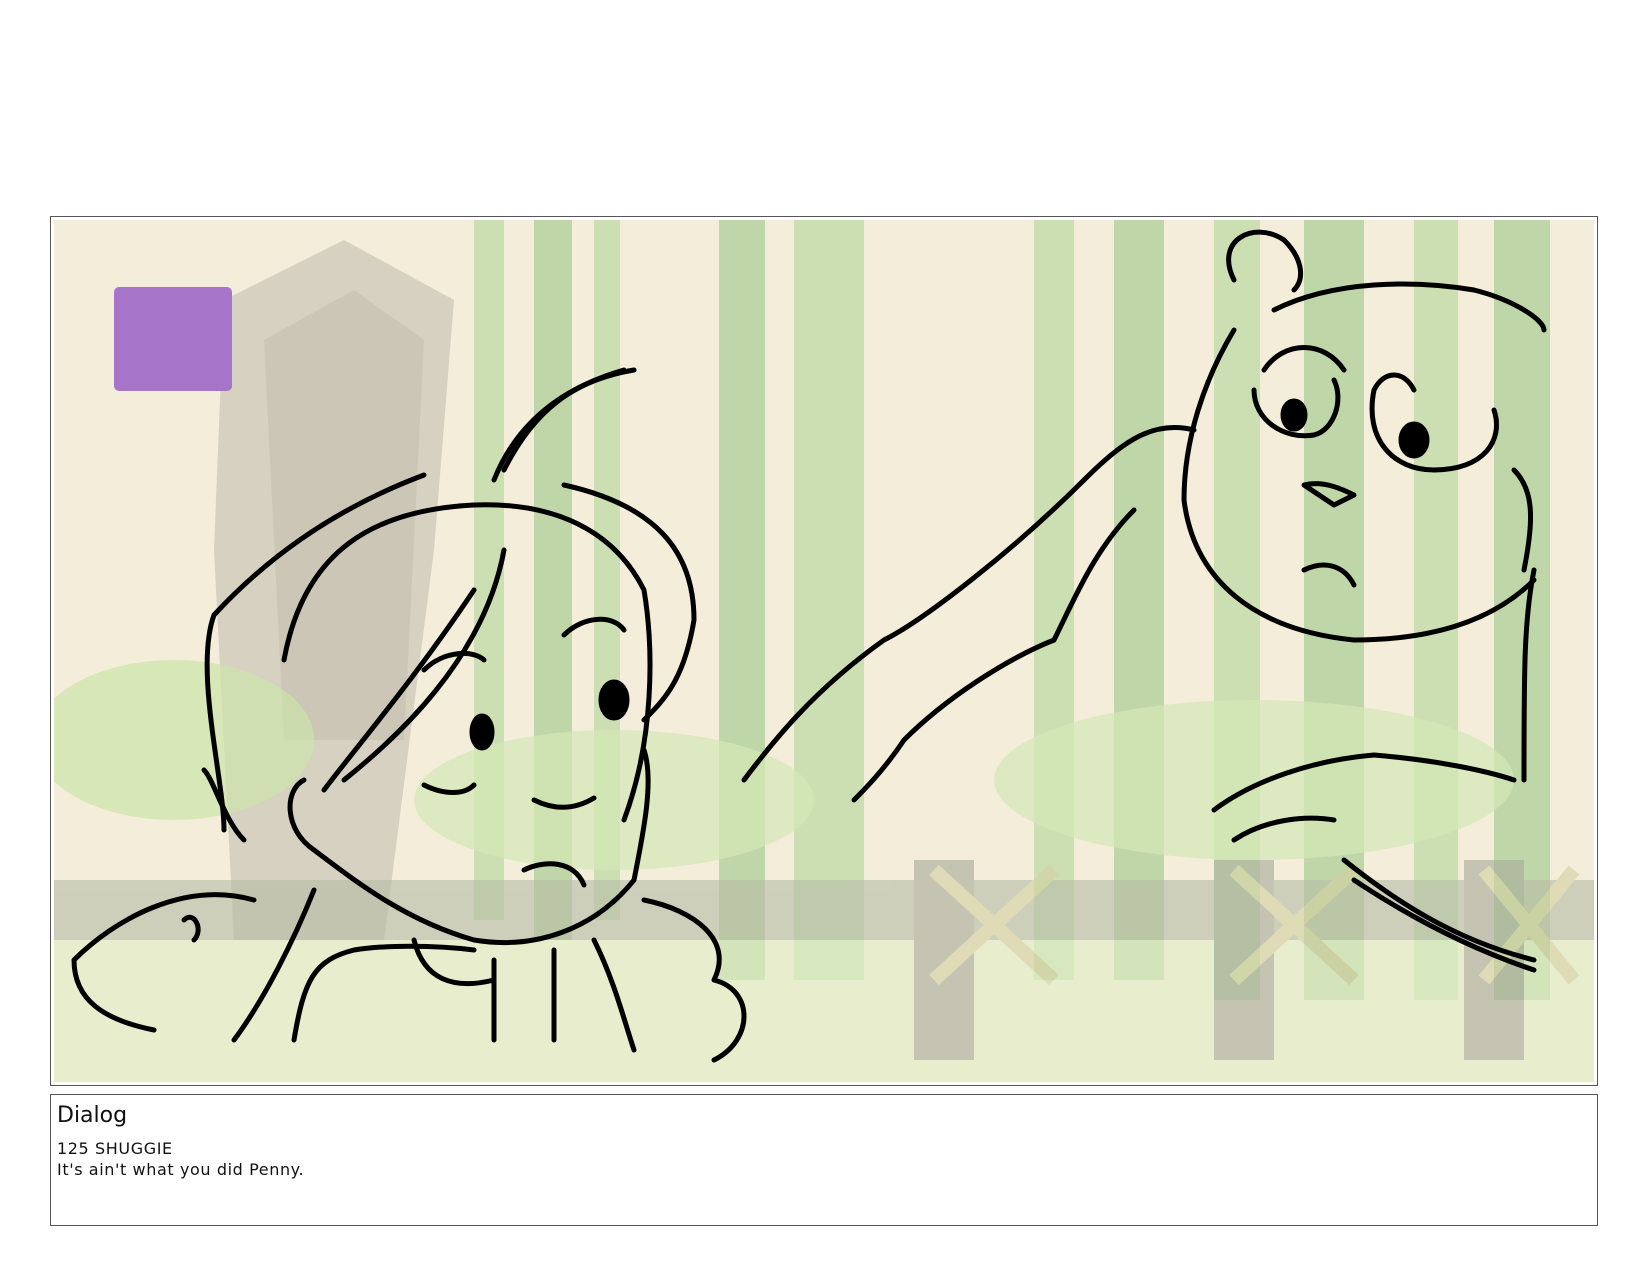  What do you see at coordinates (92, 1115) in the screenshot?
I see `dialog-heading: Dialog` at bounding box center [92, 1115].